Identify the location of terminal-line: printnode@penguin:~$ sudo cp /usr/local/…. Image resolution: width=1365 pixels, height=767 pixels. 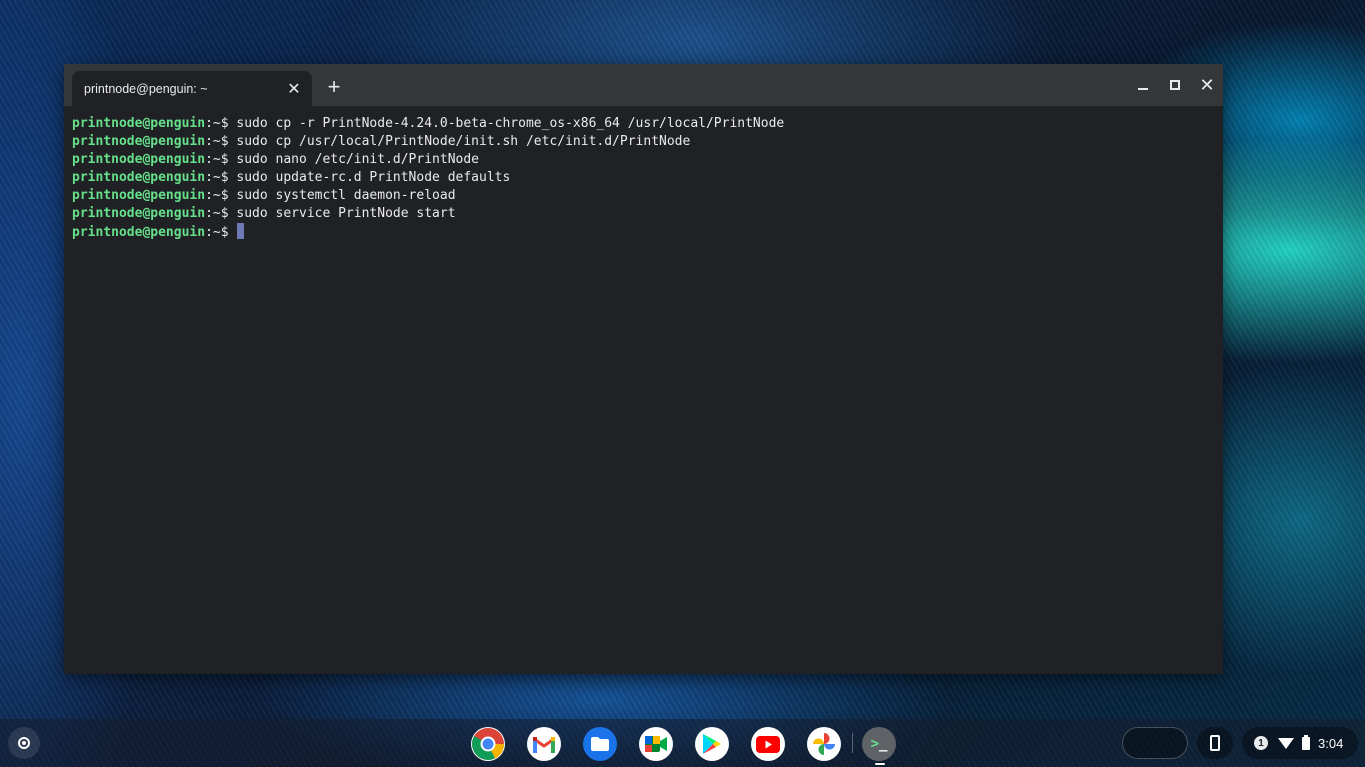
(643, 142).